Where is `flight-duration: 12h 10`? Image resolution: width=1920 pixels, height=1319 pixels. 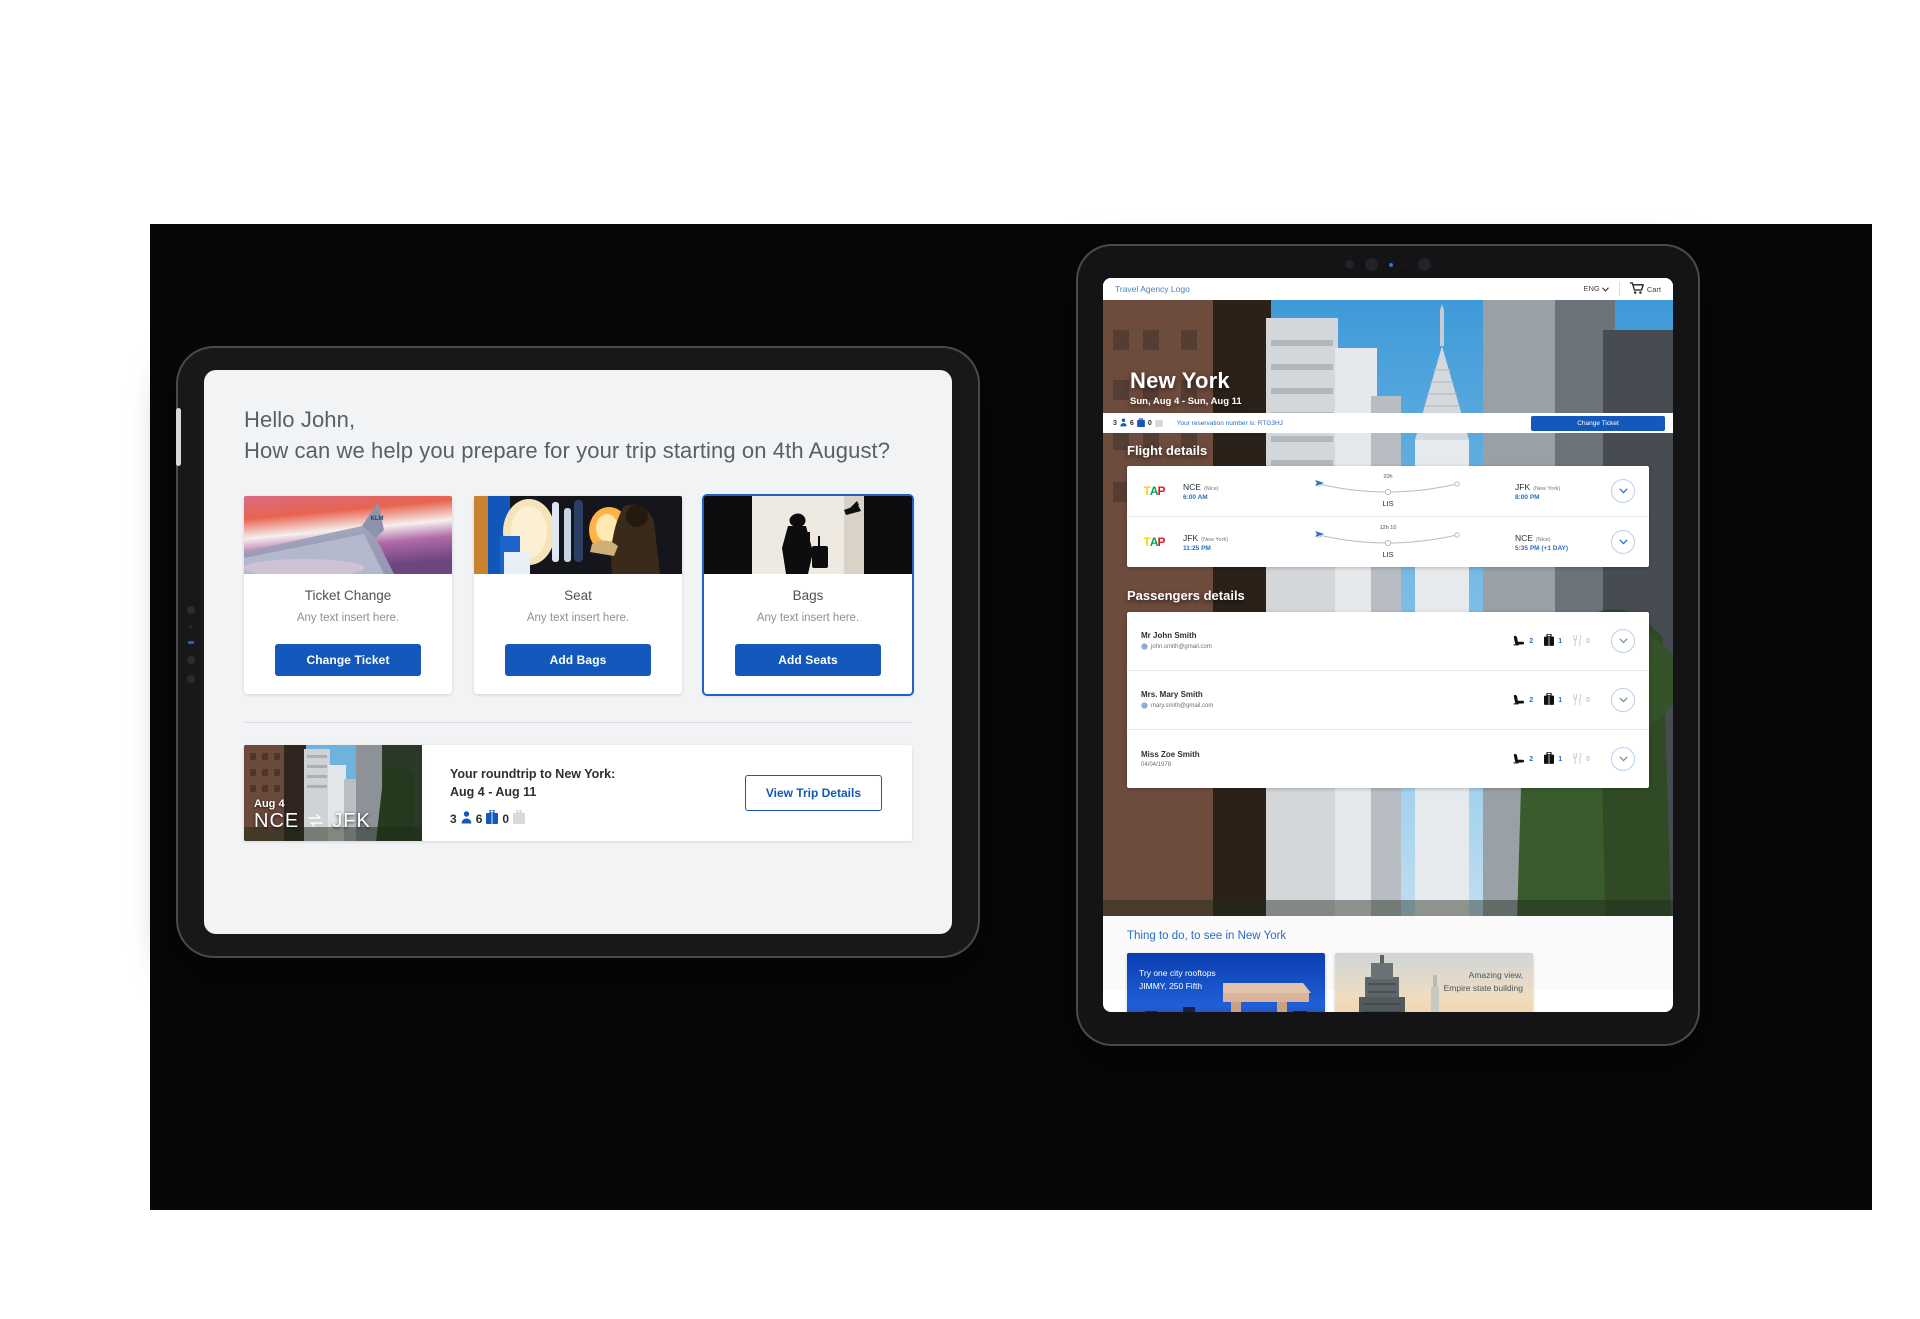 flight-duration: 12h 10 is located at coordinates (1388, 528).